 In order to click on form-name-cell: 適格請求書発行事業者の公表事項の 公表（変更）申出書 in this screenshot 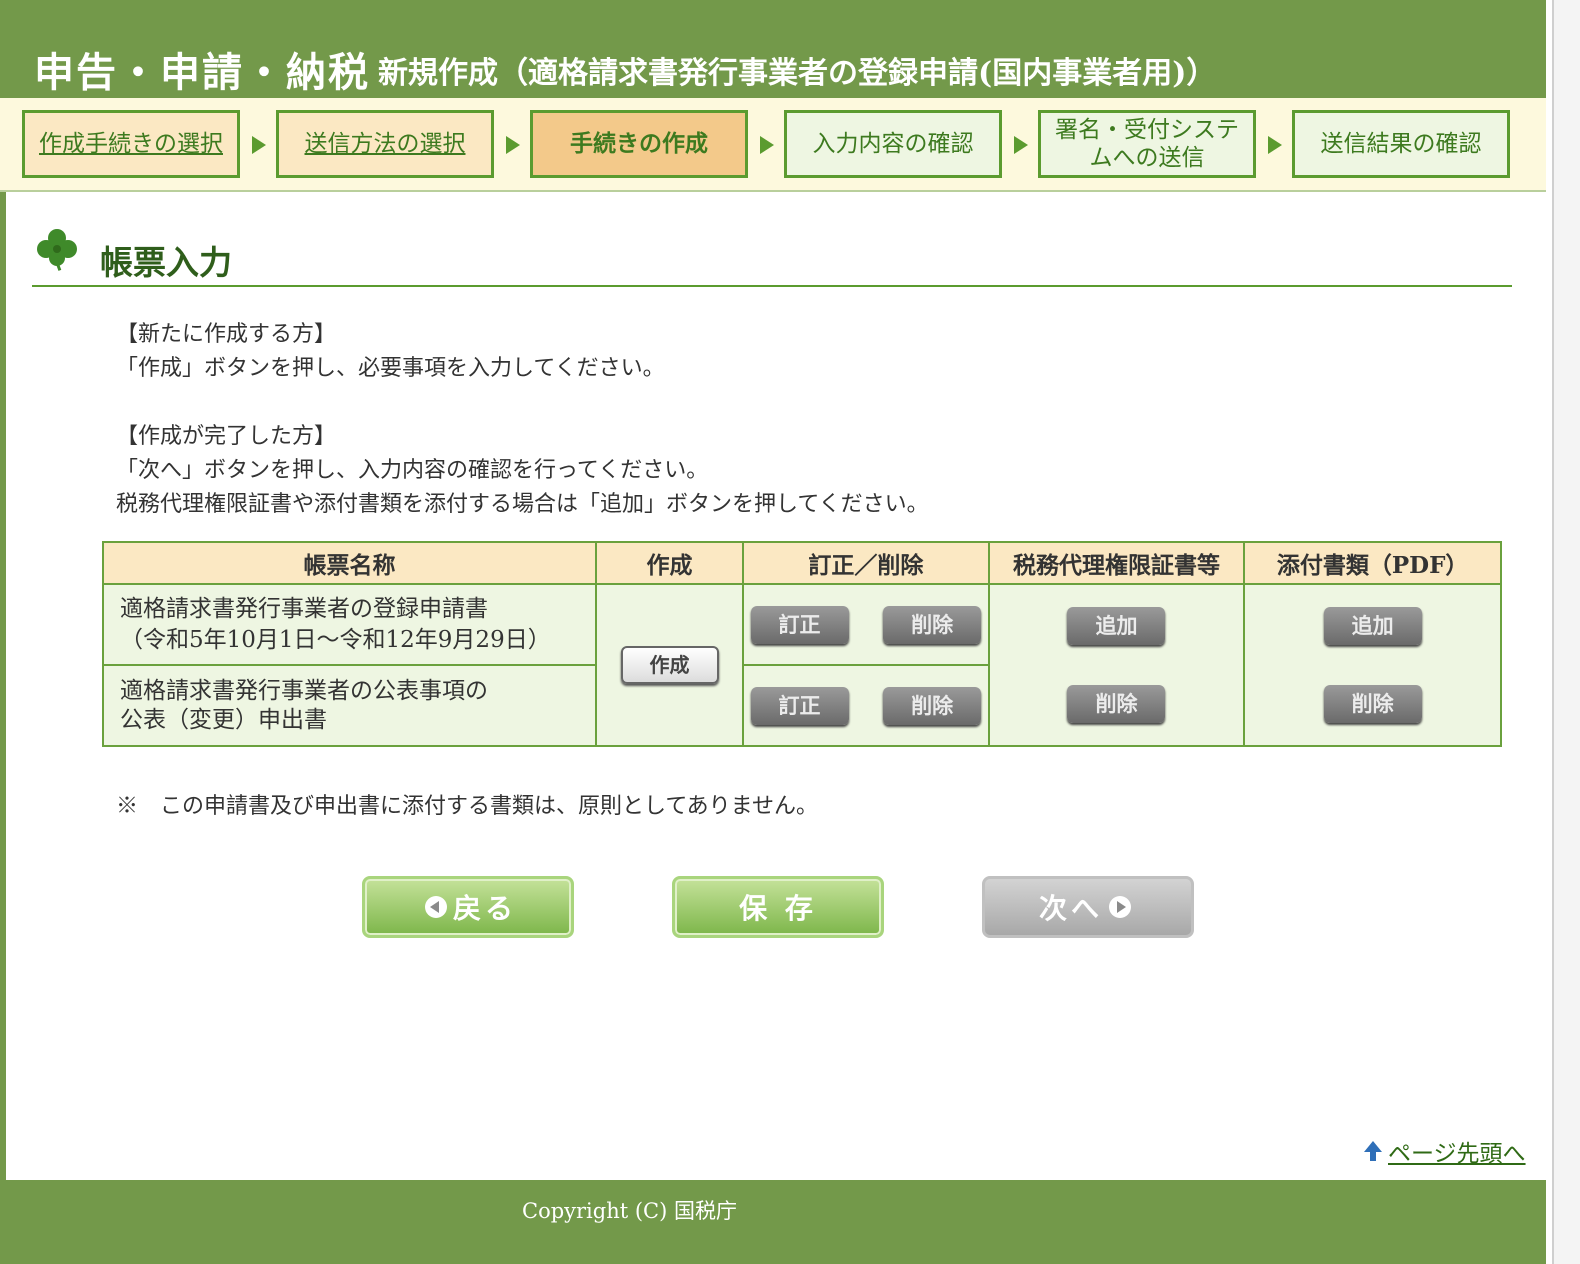, I will do `click(349, 705)`.